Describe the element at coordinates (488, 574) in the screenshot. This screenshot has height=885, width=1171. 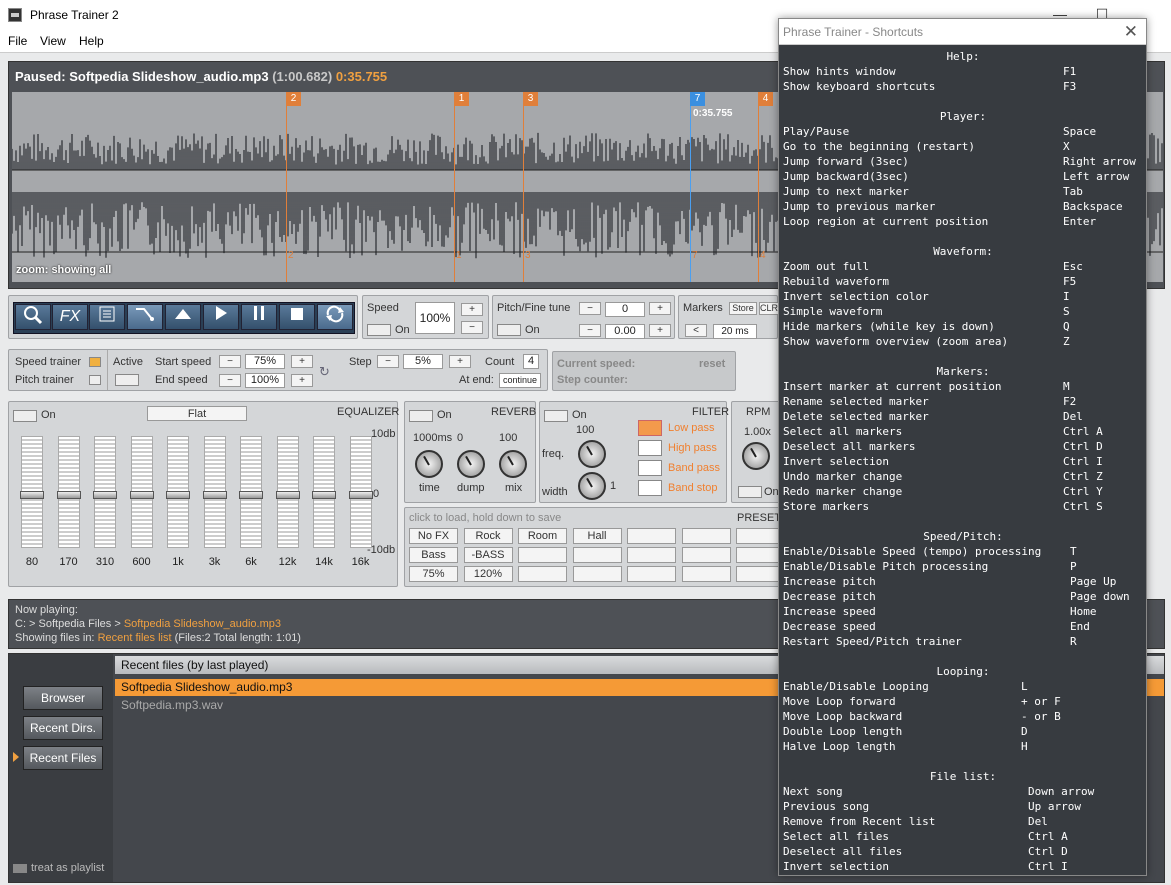
I see `preset-button: 120%` at that location.